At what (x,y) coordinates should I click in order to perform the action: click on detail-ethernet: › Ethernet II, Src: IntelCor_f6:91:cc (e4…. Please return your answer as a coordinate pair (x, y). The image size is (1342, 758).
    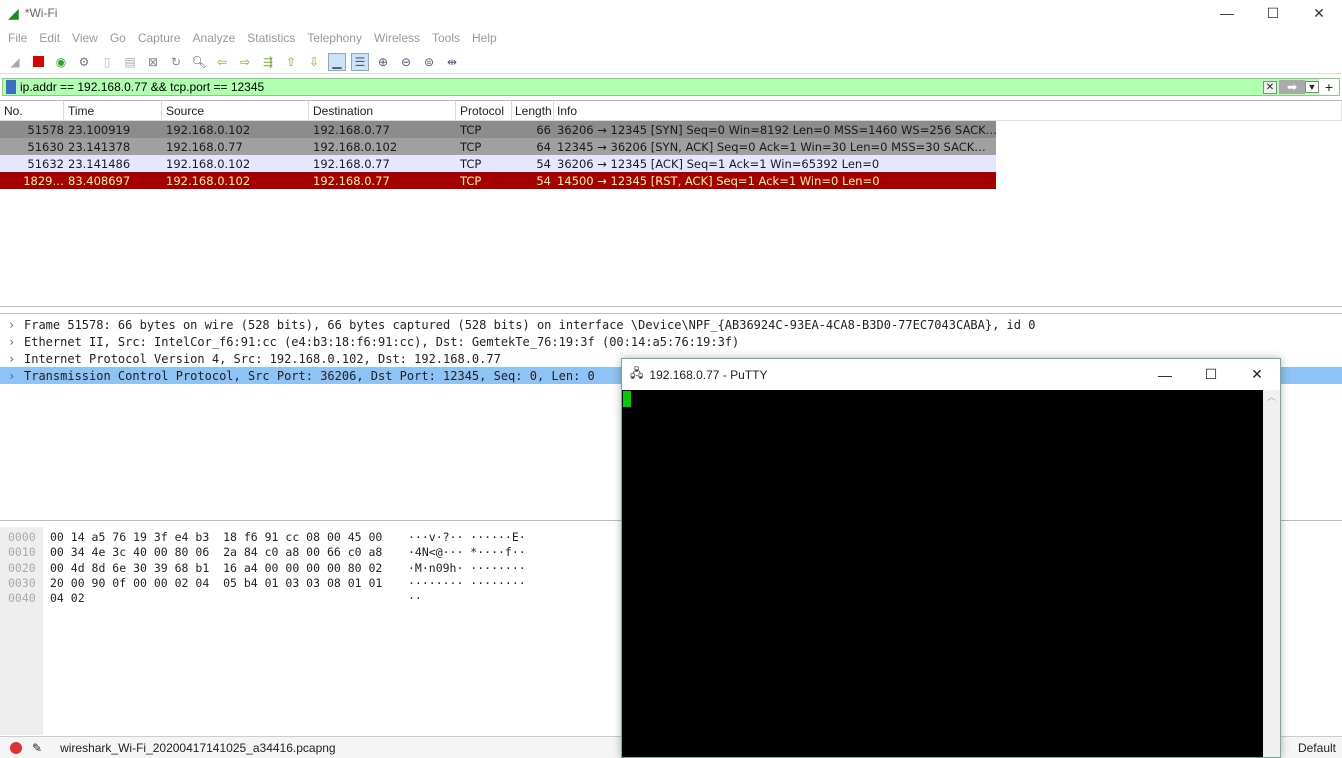
    Looking at the image, I should click on (671, 341).